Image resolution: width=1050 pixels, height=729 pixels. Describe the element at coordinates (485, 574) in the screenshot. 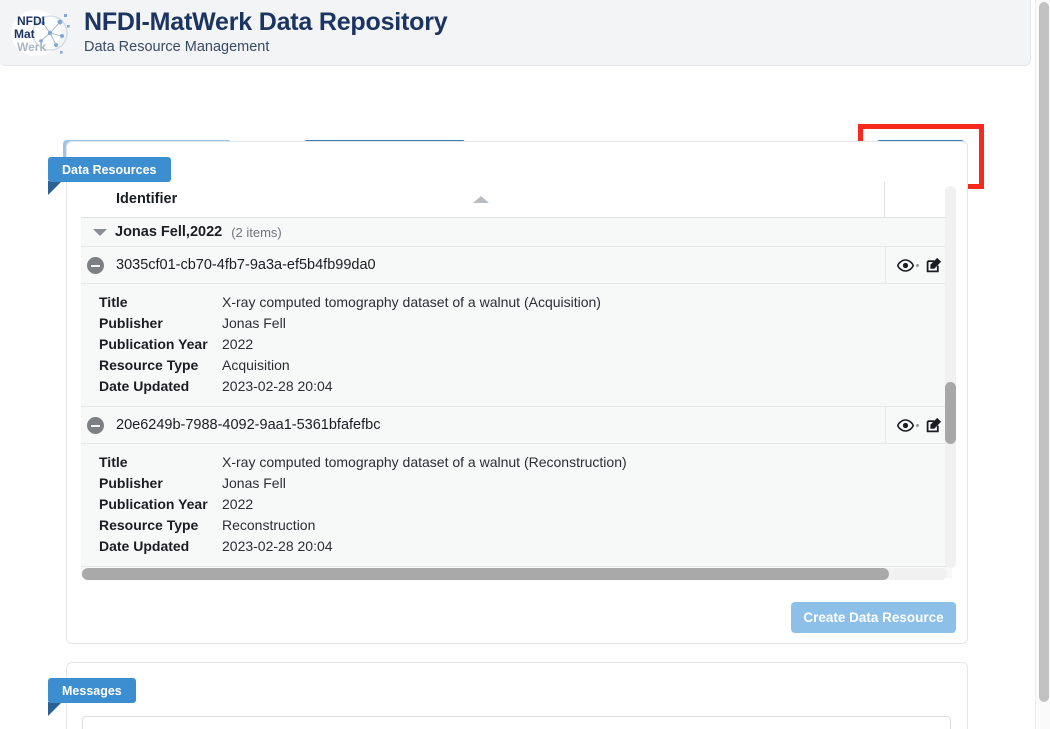

I see `table-horizontal-scrollbar-thumb` at that location.